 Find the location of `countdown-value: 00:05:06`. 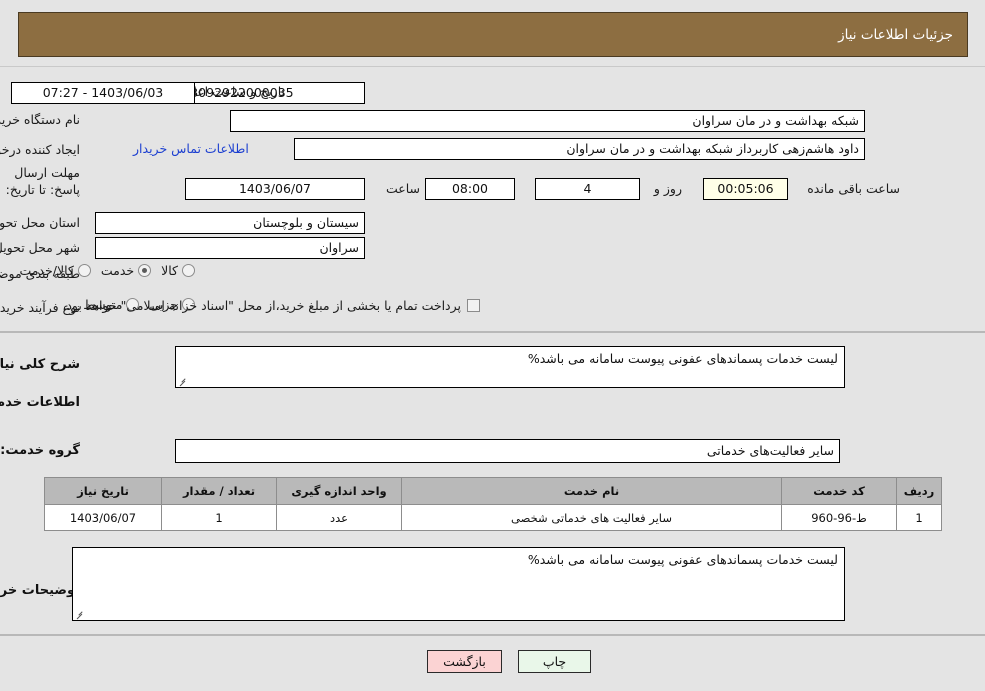

countdown-value: 00:05:06 is located at coordinates (745, 189).